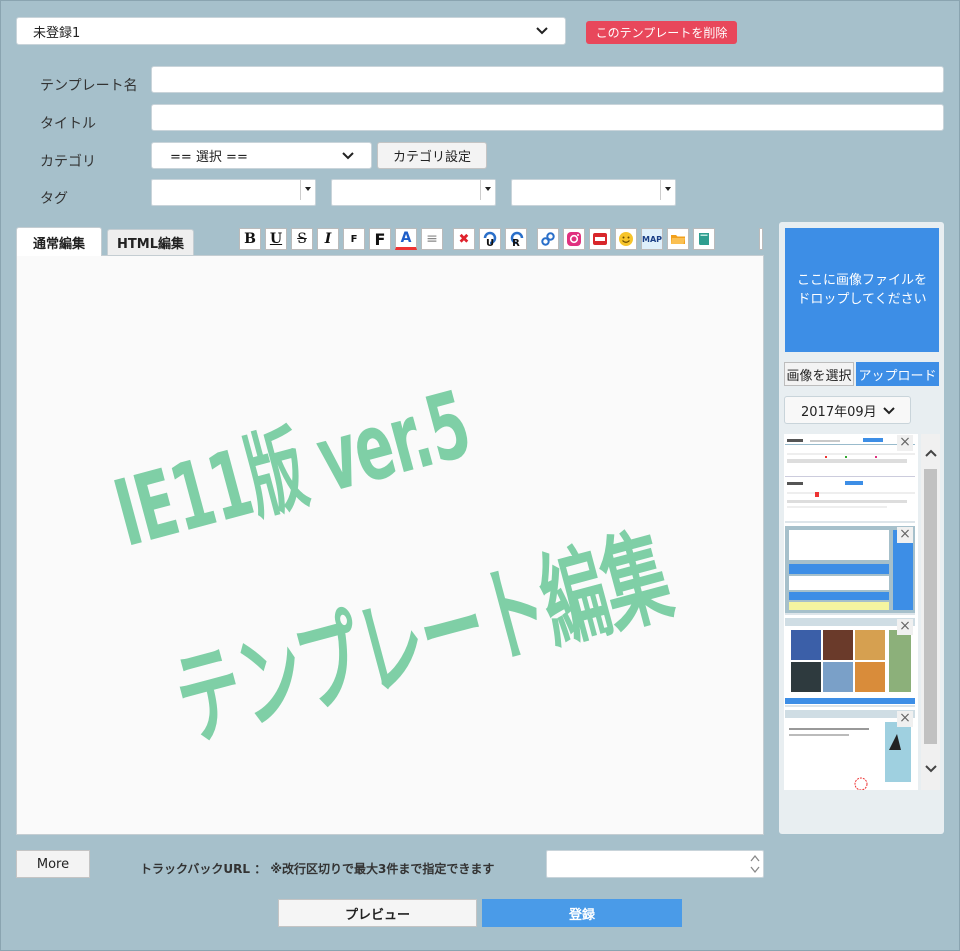  I want to click on link-icon, so click(548, 239).